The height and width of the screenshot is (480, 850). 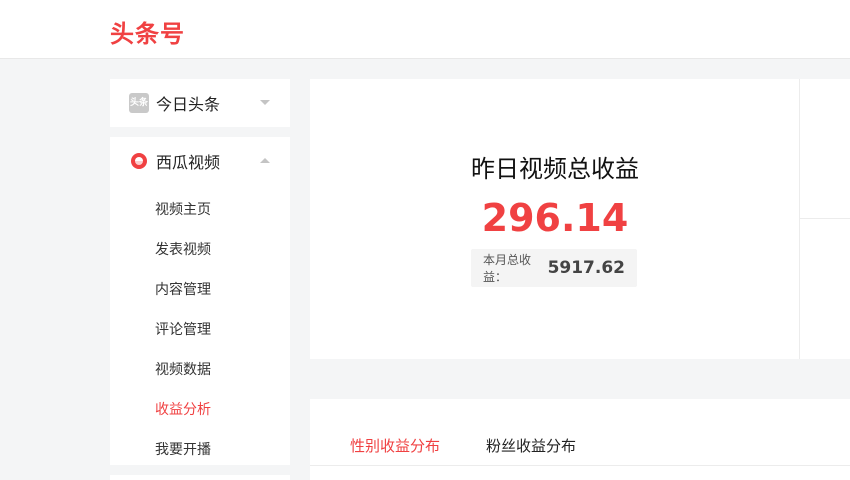 I want to click on sidebar-item-toutiao: 头条 今日头条, so click(x=200, y=103).